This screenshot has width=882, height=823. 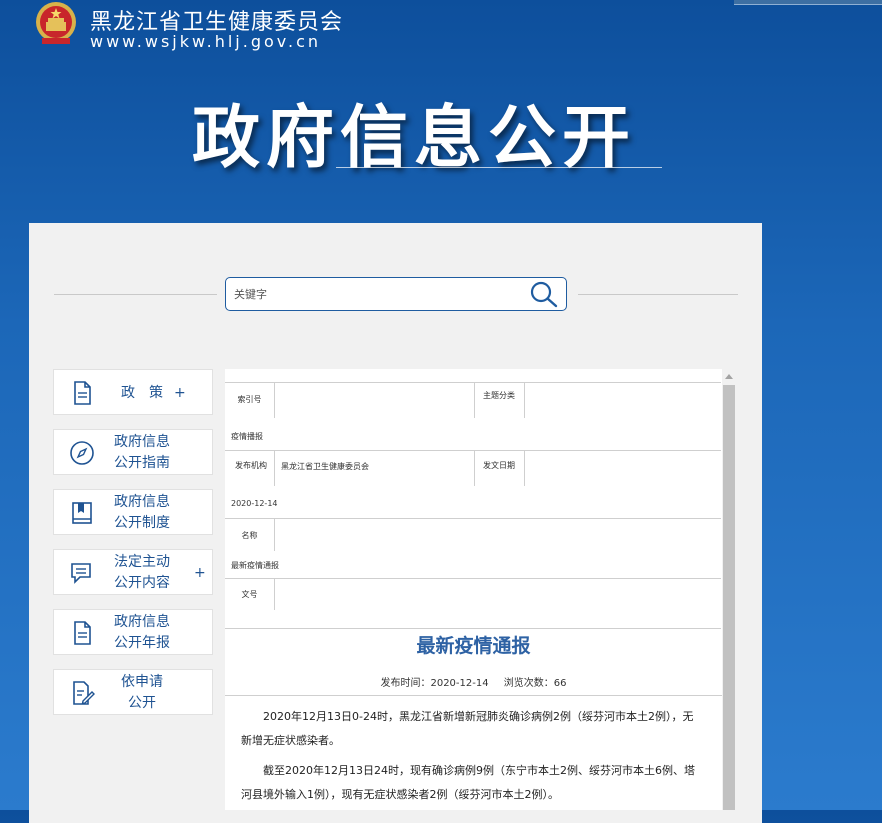 What do you see at coordinates (434, 683) in the screenshot?
I see `publish-time: 发布时间：2020-12-14` at bounding box center [434, 683].